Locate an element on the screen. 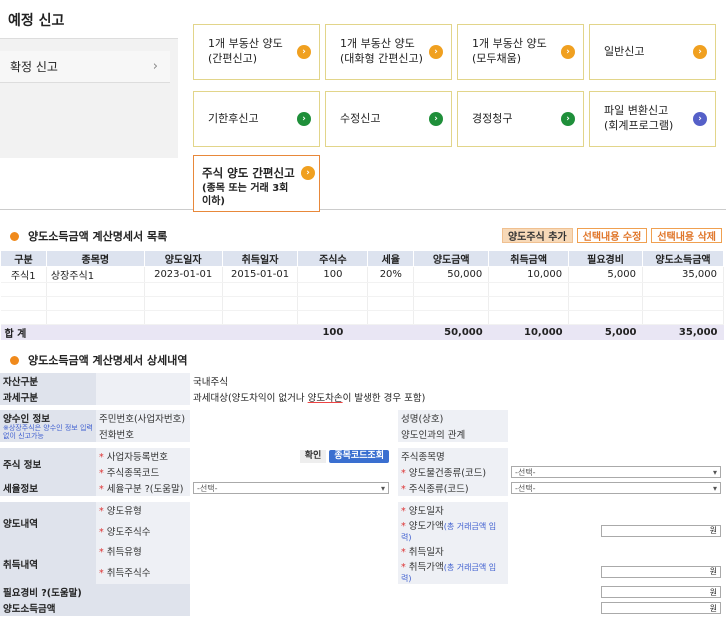 This screenshot has width=726, height=634. sale-info-label: 양도내역 is located at coordinates (48, 522).